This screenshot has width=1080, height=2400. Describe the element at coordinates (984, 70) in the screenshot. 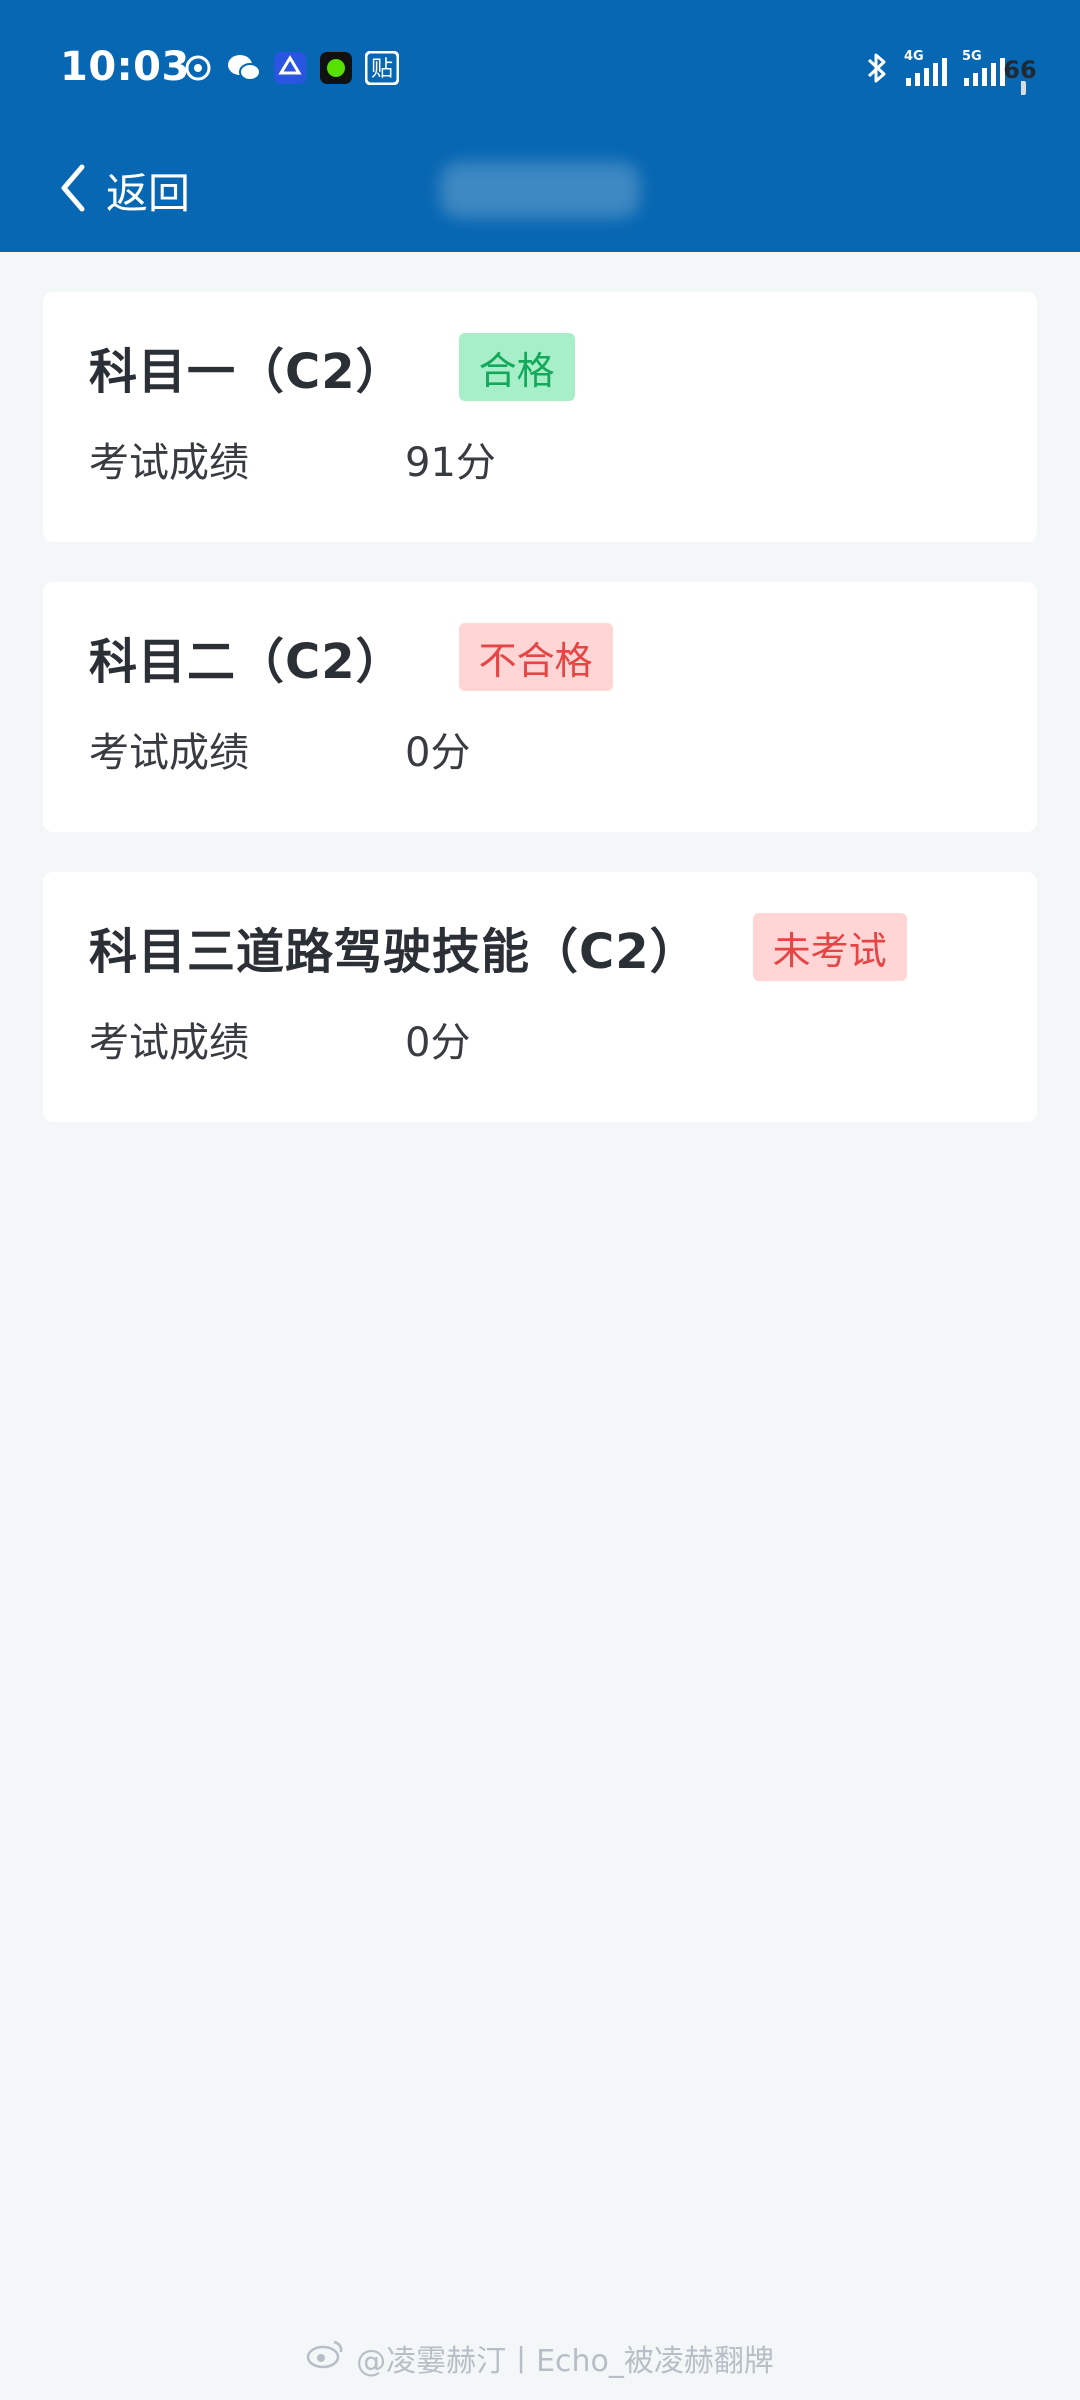

I see `signal-5g-icon: 5G` at that location.